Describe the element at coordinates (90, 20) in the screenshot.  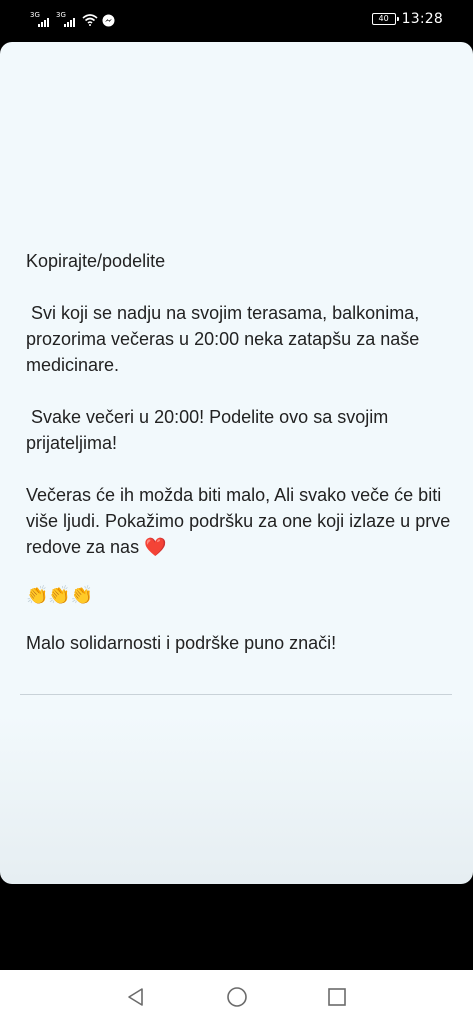
I see `wifi-icon` at that location.